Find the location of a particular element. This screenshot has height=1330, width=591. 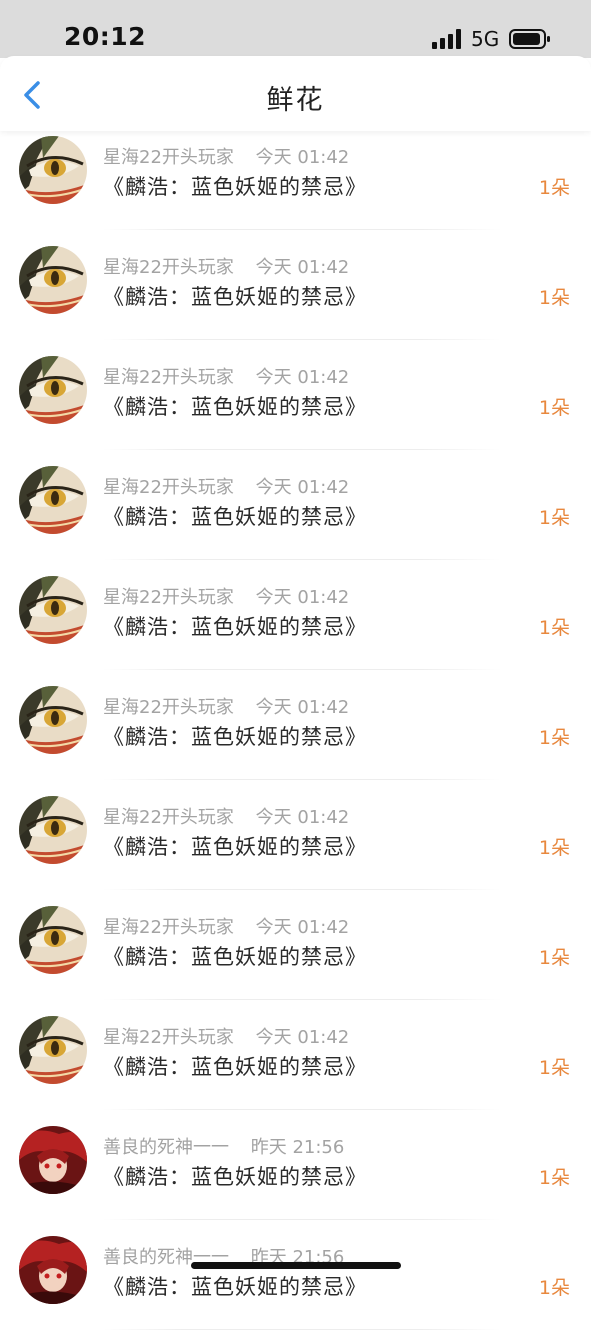

page-title: 鲜花 is located at coordinates (295, 100).